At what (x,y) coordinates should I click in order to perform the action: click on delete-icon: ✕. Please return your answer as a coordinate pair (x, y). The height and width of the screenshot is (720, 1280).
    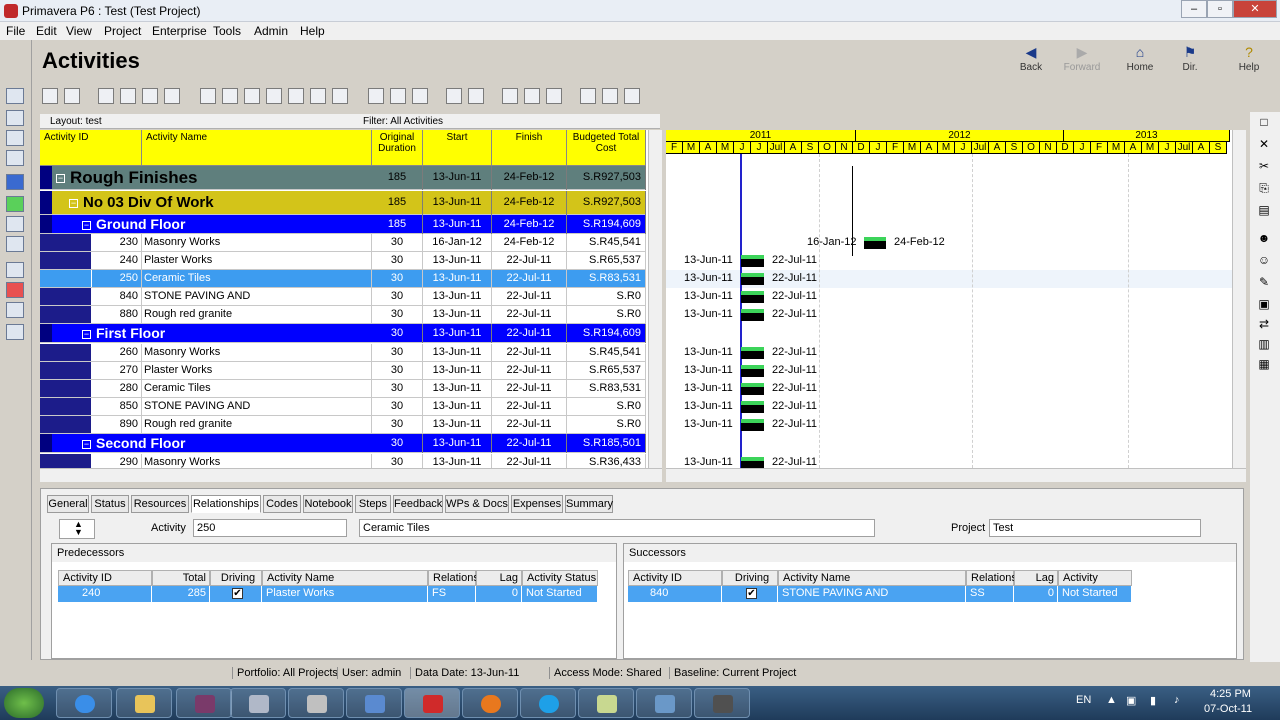
    Looking at the image, I should click on (1264, 144).